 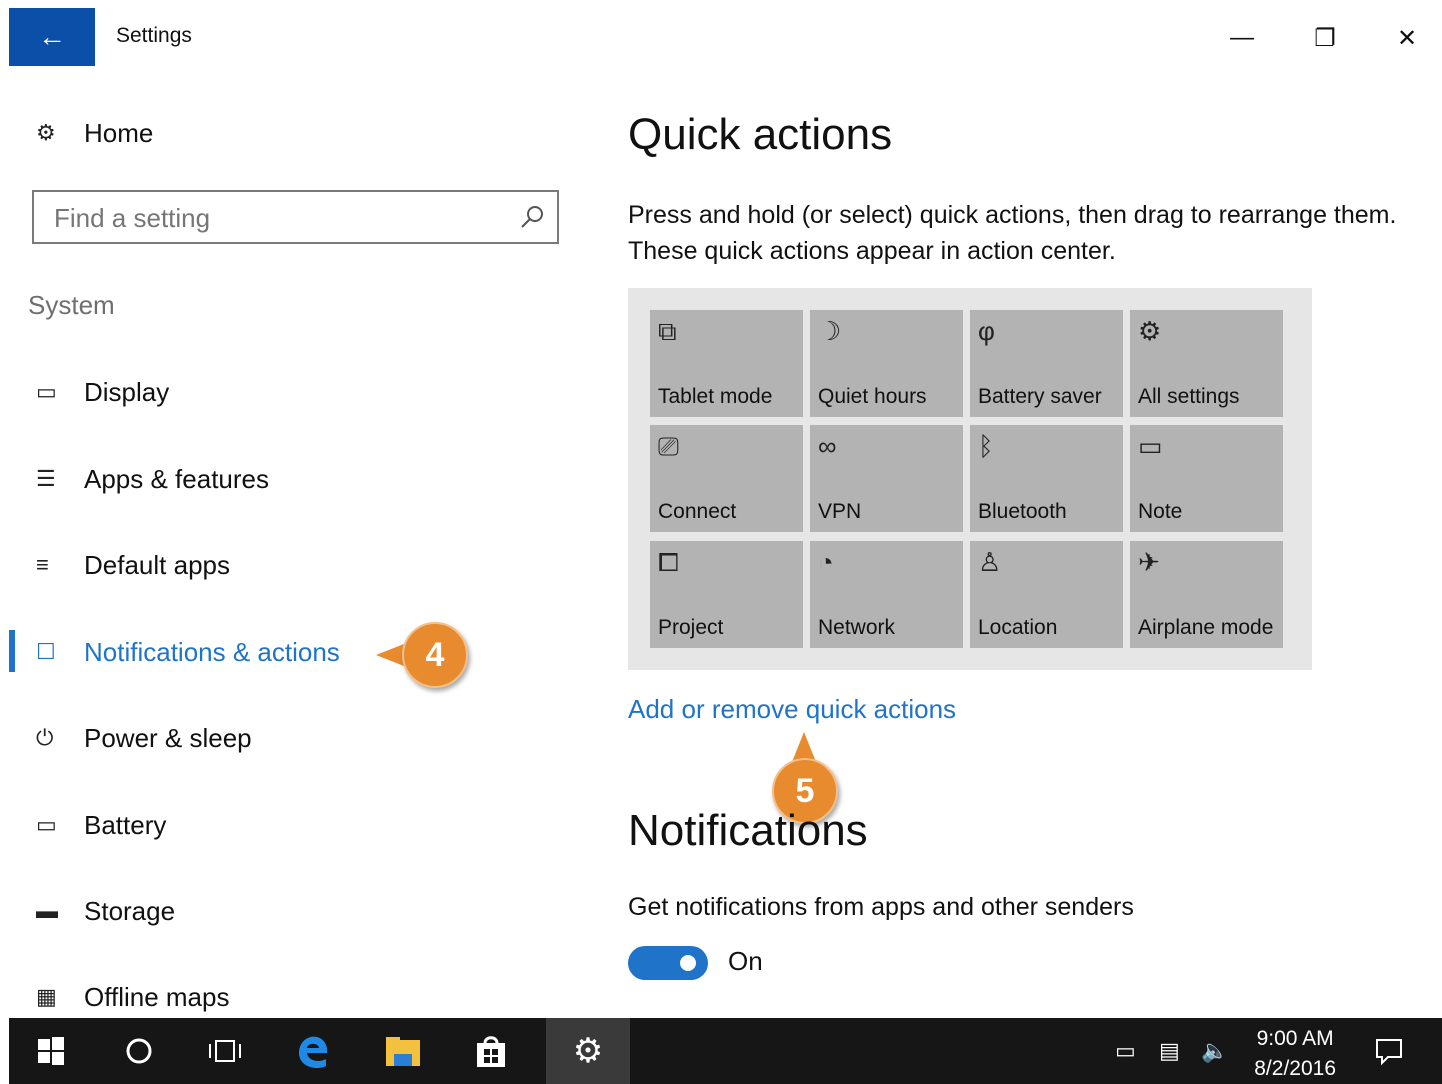 What do you see at coordinates (46, 478) in the screenshot?
I see `list-icon: ☰` at bounding box center [46, 478].